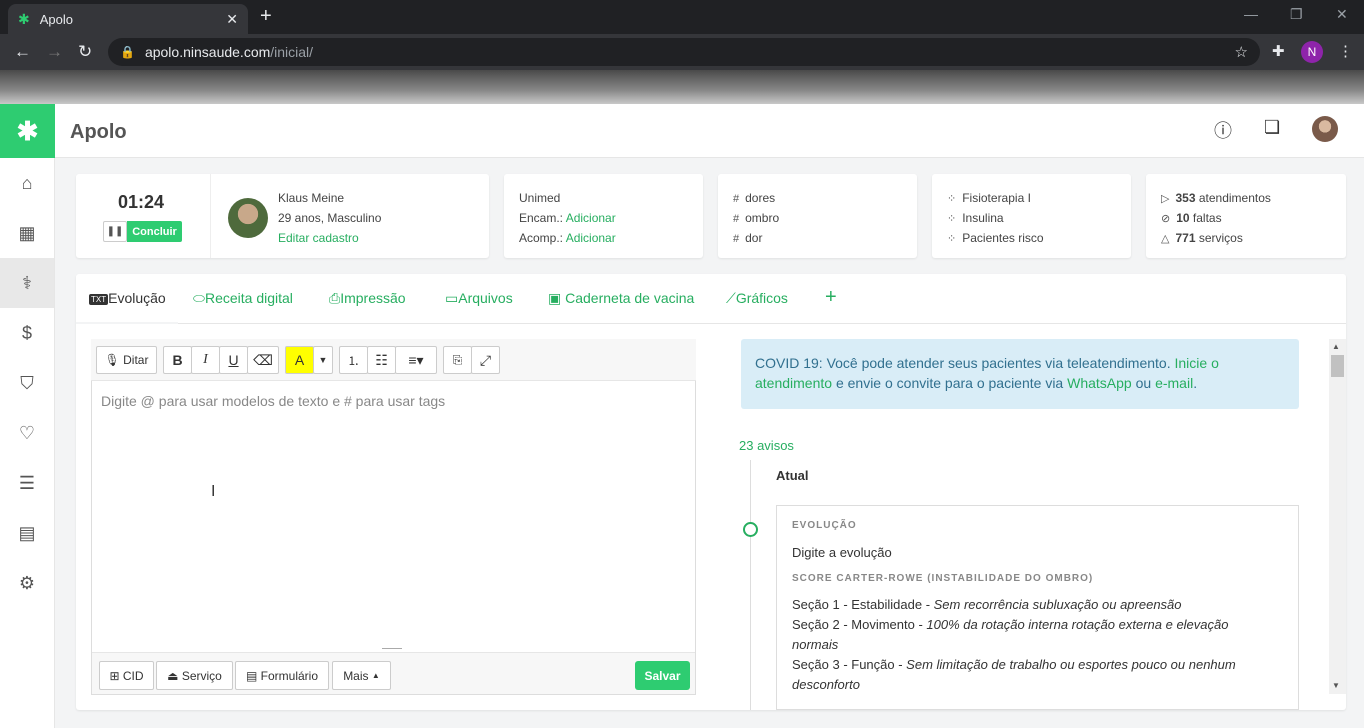  I want to click on italic-button: I, so click(205, 360).